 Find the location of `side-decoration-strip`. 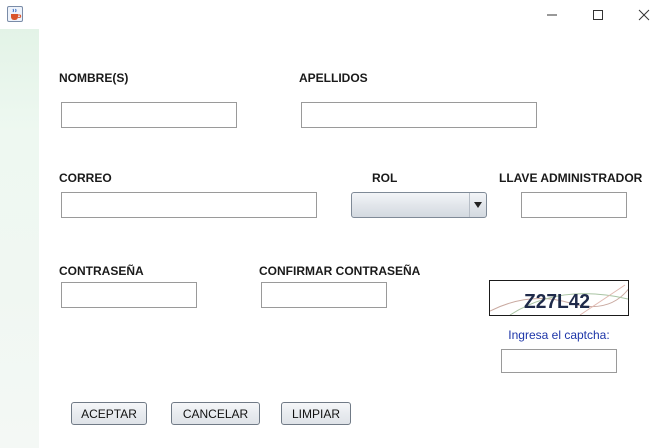

side-decoration-strip is located at coordinates (19, 238).